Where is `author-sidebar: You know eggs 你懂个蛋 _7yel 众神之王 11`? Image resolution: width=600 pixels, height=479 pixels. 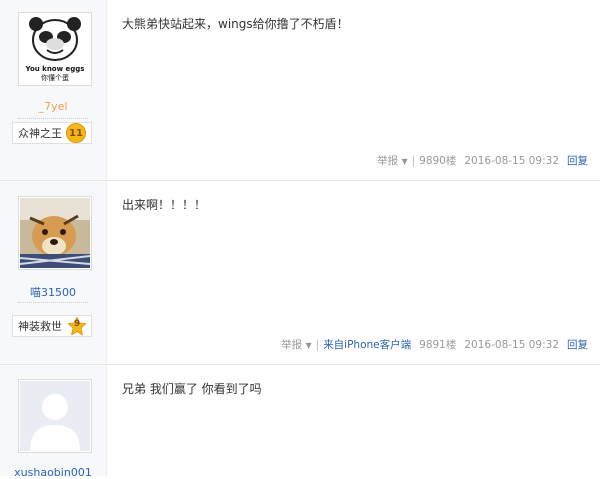 author-sidebar: You know eggs 你懂个蛋 _7yel 众神之王 11 is located at coordinates (53, 90).